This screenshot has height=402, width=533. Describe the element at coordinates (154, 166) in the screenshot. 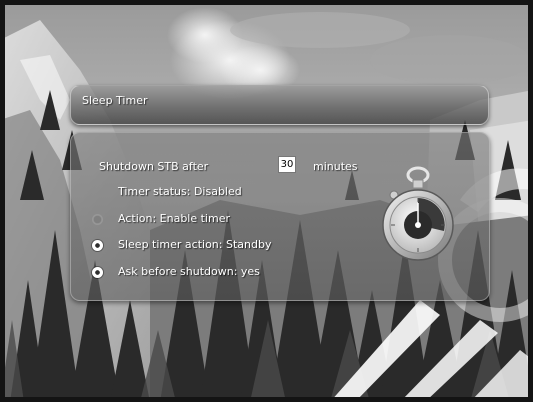

I see `shutdown-label: Shutdown STB after` at that location.